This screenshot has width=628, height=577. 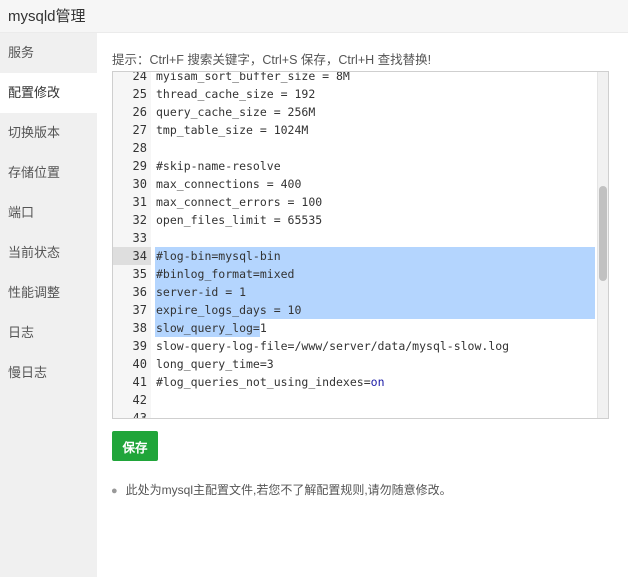 What do you see at coordinates (360, 292) in the screenshot?
I see `editor-line: 36 server-id = 1` at bounding box center [360, 292].